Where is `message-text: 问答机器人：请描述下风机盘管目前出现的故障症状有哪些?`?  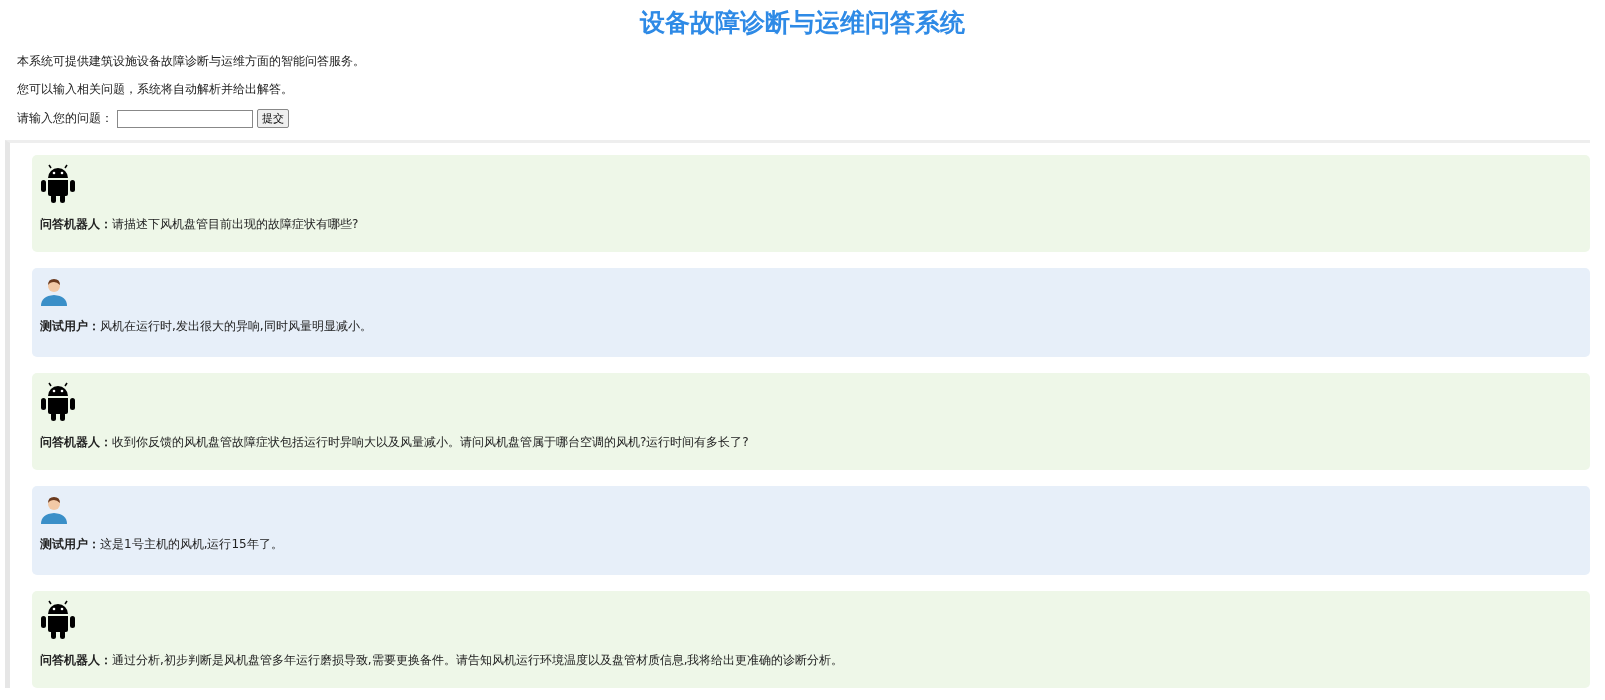
message-text: 问答机器人：请描述下风机盘管目前出现的故障症状有哪些? is located at coordinates (200, 224).